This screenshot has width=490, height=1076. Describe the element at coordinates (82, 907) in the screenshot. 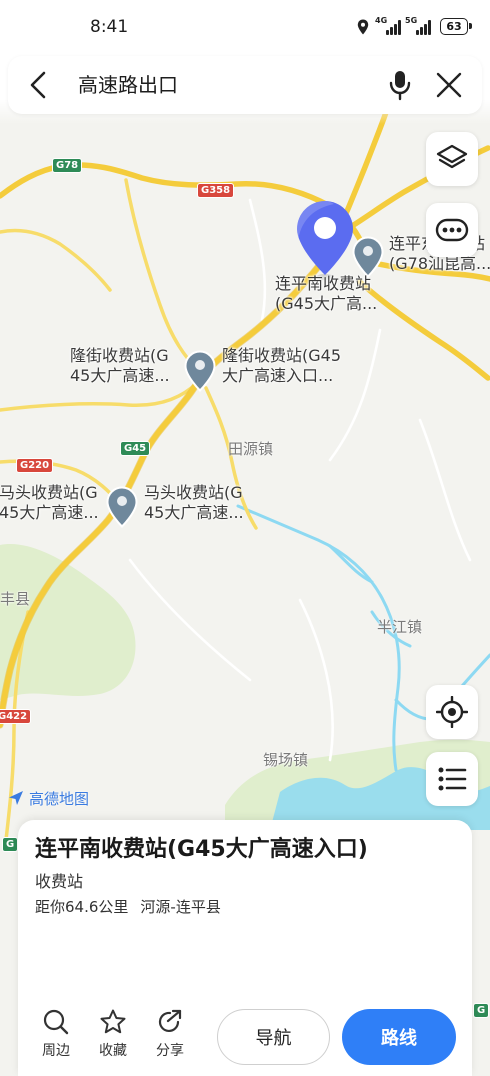

I see `place-distance: 距你64.6公里` at that location.